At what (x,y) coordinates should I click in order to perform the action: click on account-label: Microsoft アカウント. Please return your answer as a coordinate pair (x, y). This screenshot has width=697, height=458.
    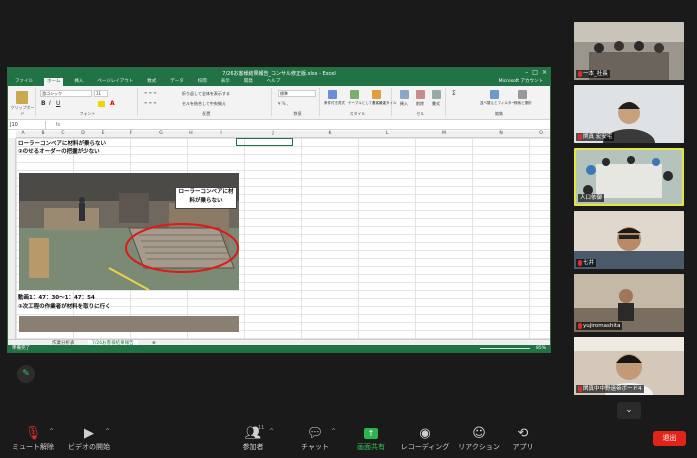
    Looking at the image, I should click on (521, 82).